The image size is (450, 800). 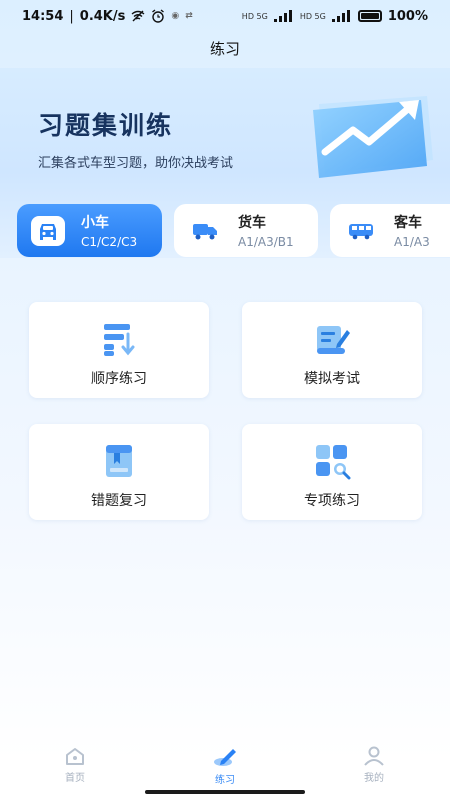 What do you see at coordinates (225, 16) in the screenshot?
I see `status-bar: 14:54 | 0.4K/s ◉ ⇄ HD 5G HD 5G 100%` at bounding box center [225, 16].